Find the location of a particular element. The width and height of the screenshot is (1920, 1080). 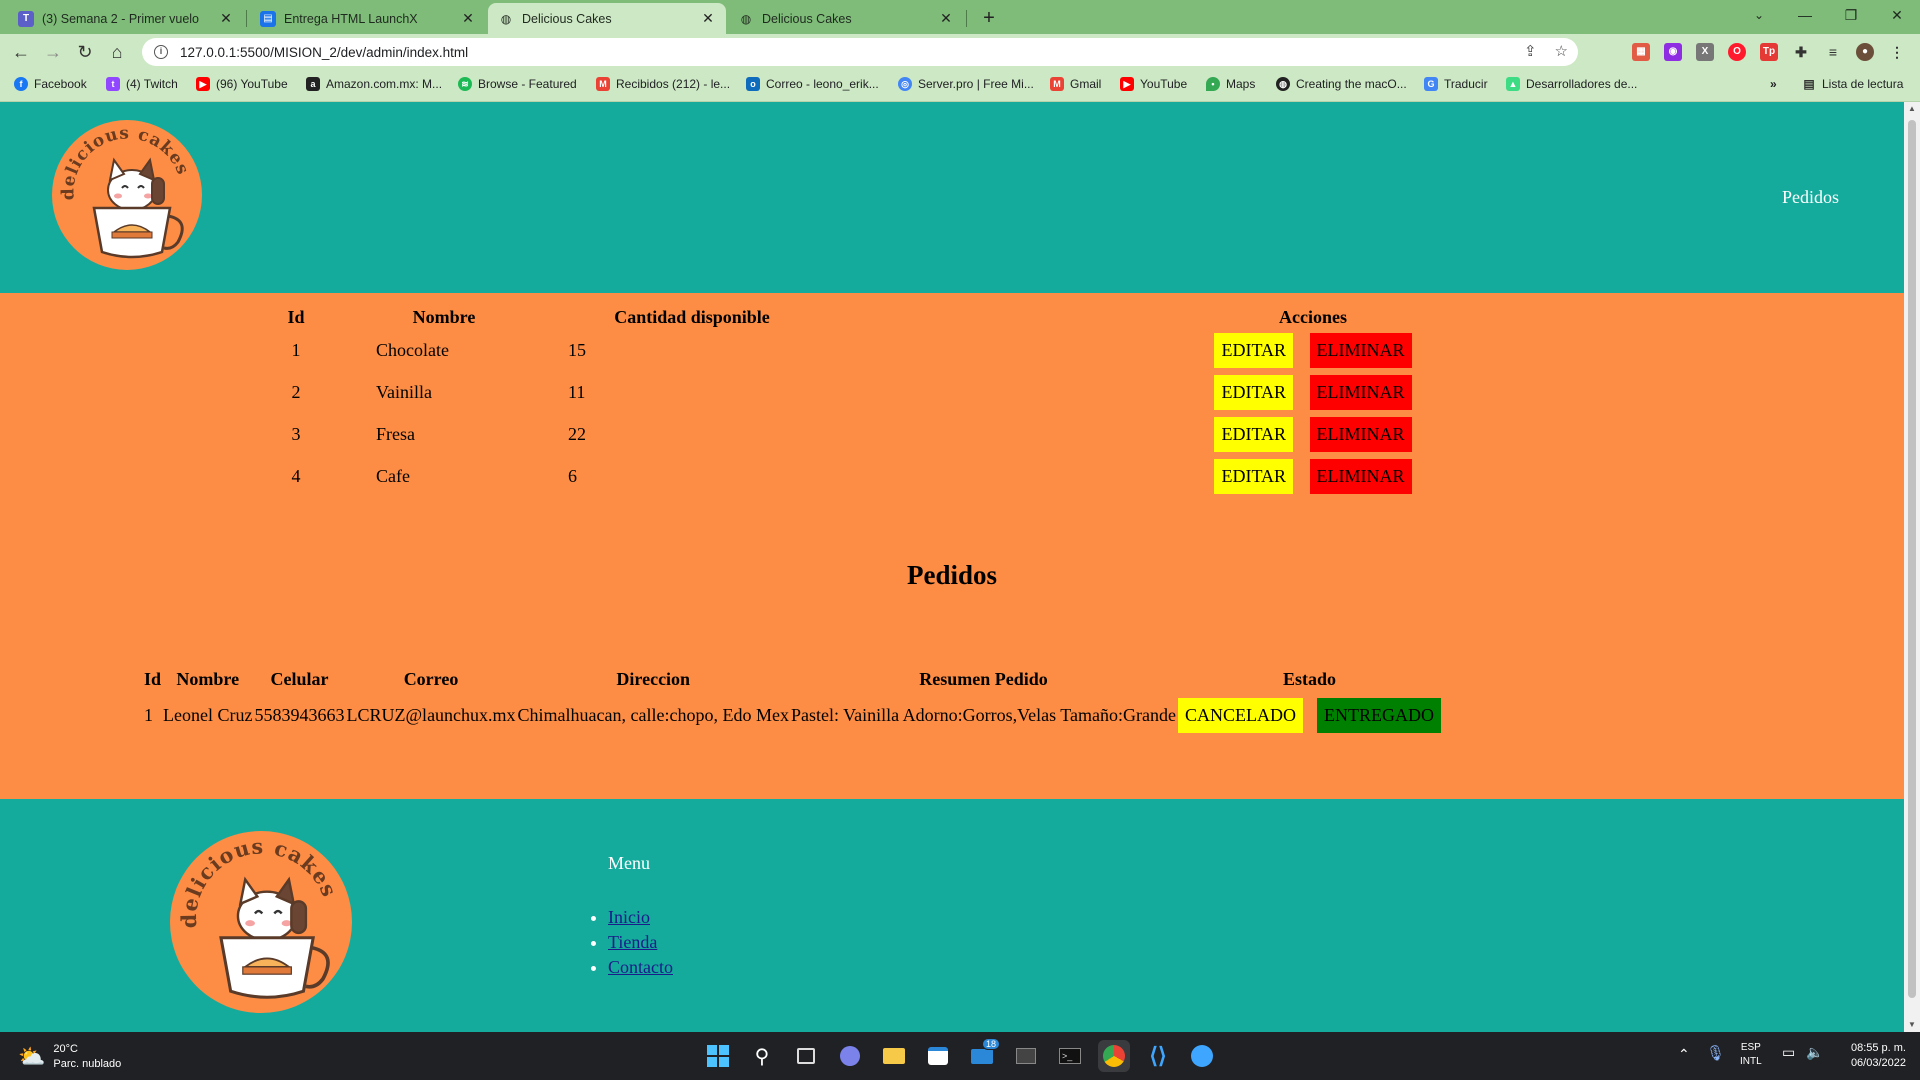

home-icon: ⌂ is located at coordinates (117, 52).